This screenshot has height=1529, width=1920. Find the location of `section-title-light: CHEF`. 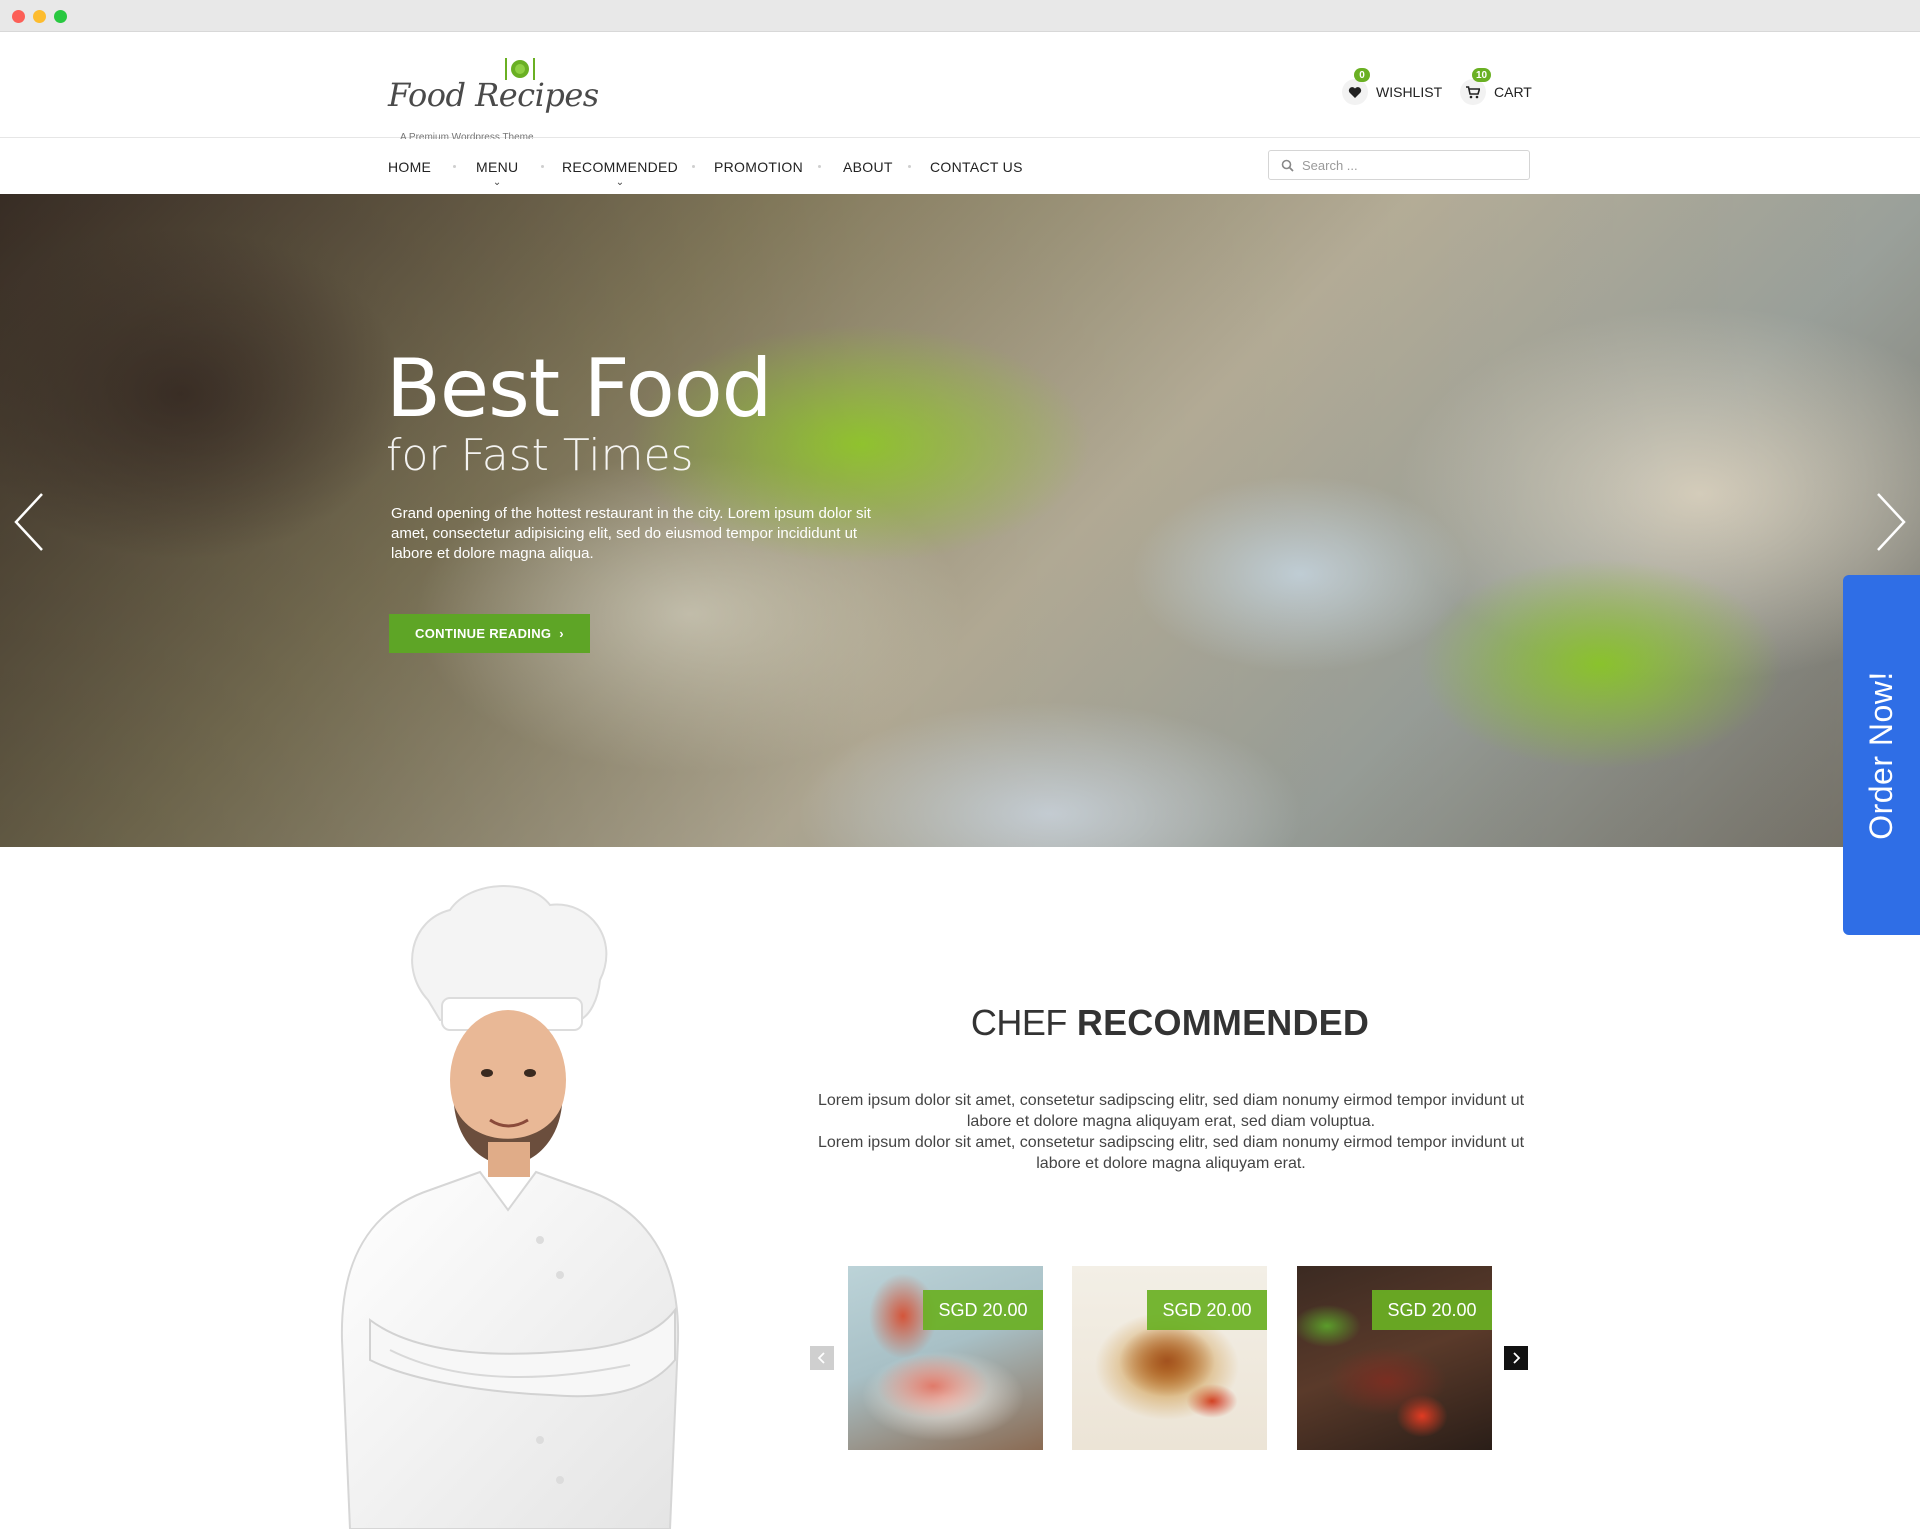

section-title-light: CHEF is located at coordinates (1019, 1022).